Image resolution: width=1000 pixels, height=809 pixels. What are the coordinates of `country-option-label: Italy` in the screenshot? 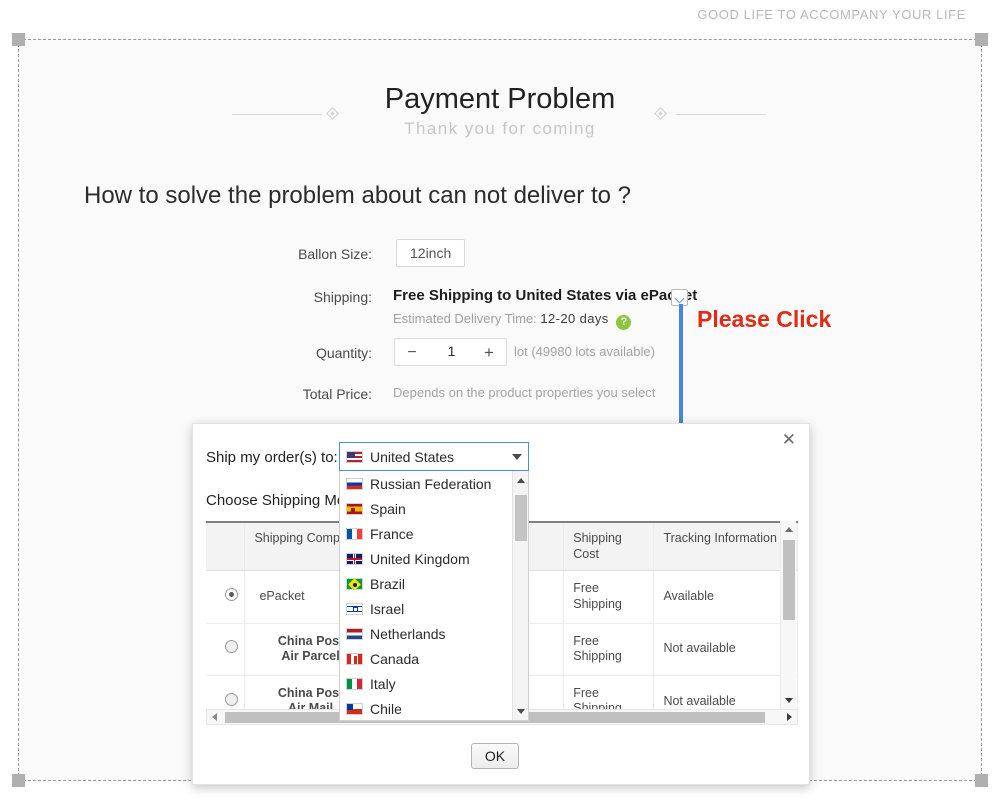 It's located at (383, 683).